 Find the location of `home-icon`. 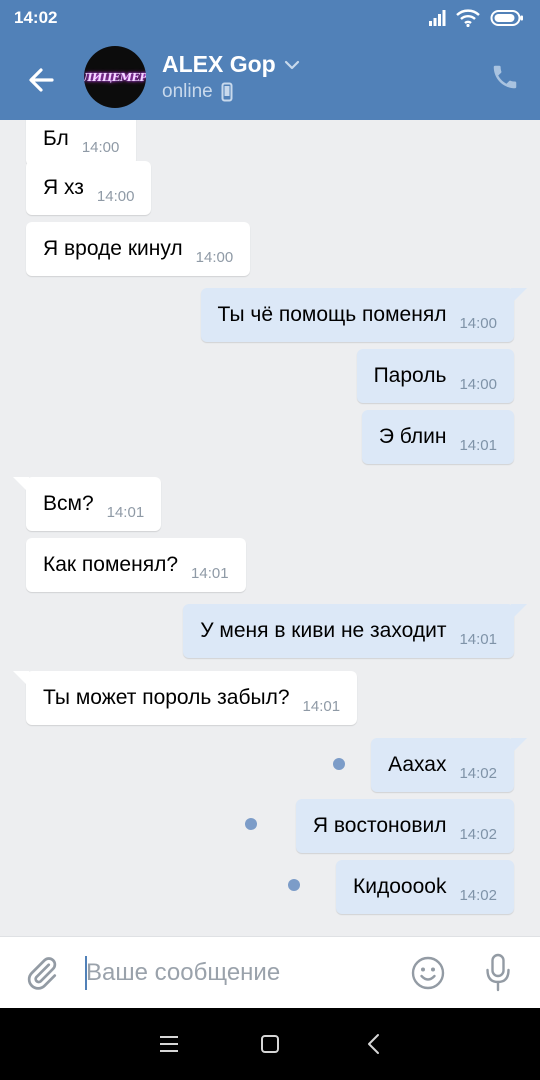

home-icon is located at coordinates (270, 1044).